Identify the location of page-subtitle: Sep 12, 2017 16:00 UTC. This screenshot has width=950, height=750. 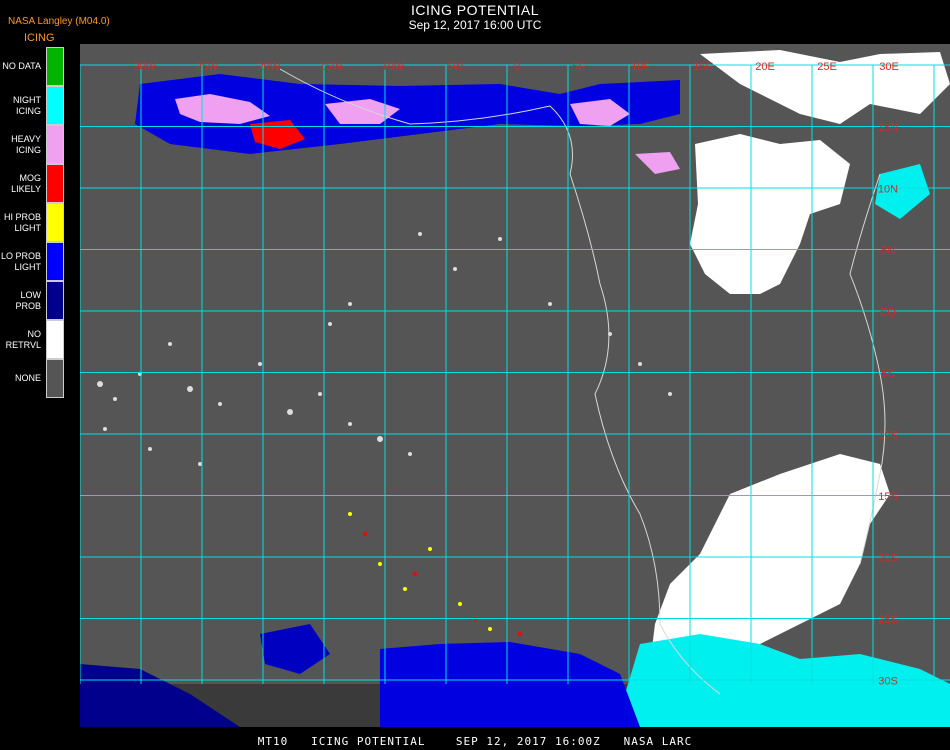
(475, 25).